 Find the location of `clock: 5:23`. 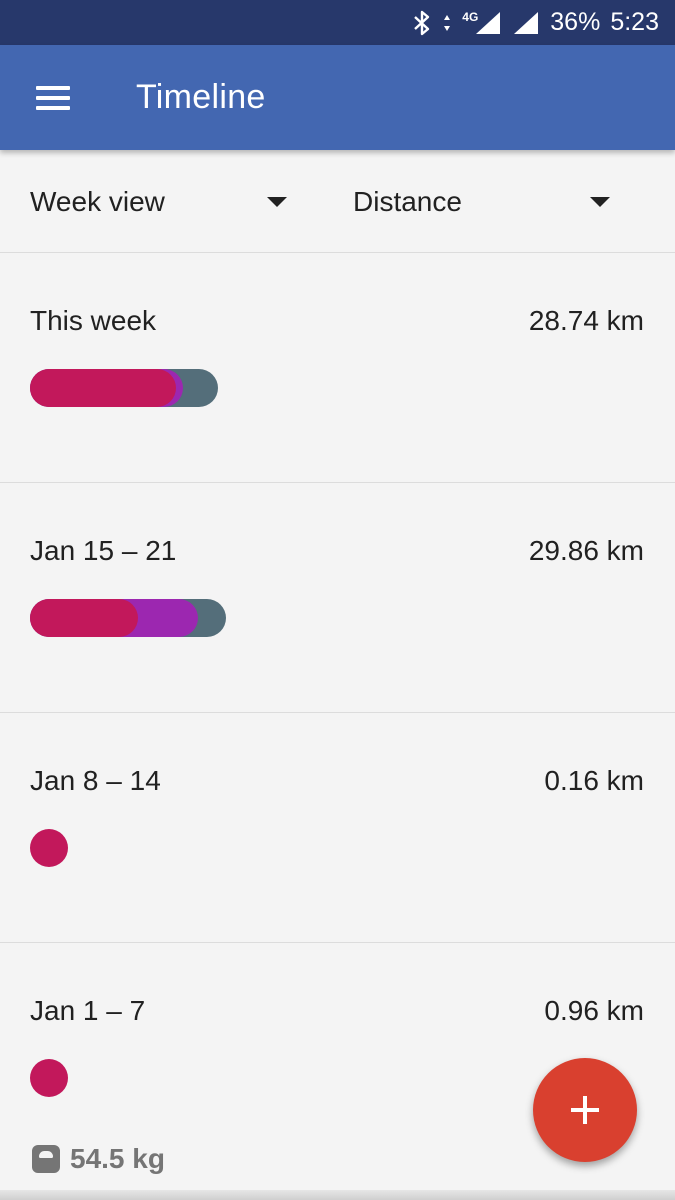

clock: 5:23 is located at coordinates (634, 22).